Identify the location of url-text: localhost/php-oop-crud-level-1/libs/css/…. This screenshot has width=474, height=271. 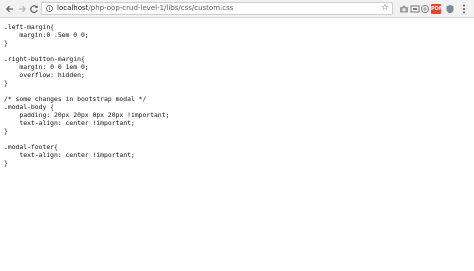
(145, 8).